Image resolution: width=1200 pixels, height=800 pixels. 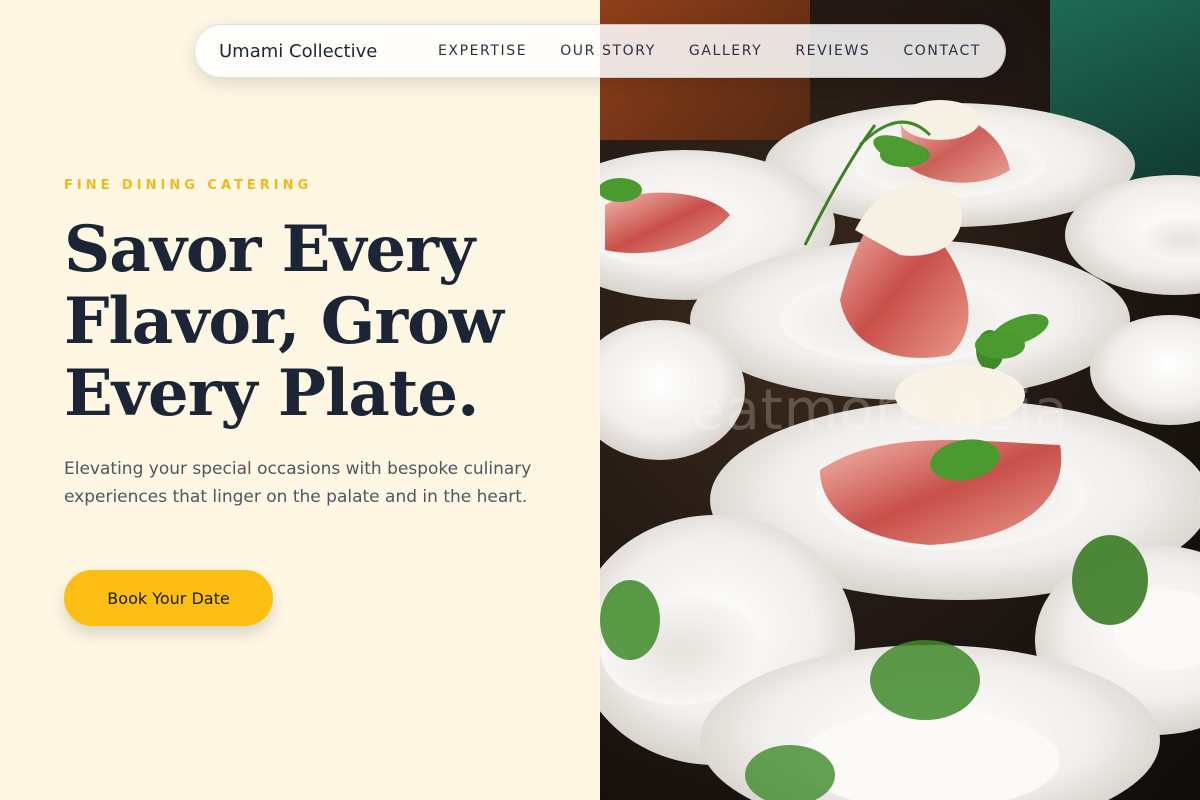 What do you see at coordinates (269, 249) in the screenshot?
I see `headline-line: Savor Every` at bounding box center [269, 249].